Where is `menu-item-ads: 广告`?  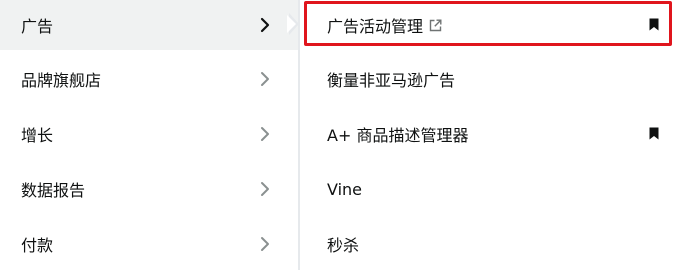
menu-item-ads: 广告 is located at coordinates (149, 25).